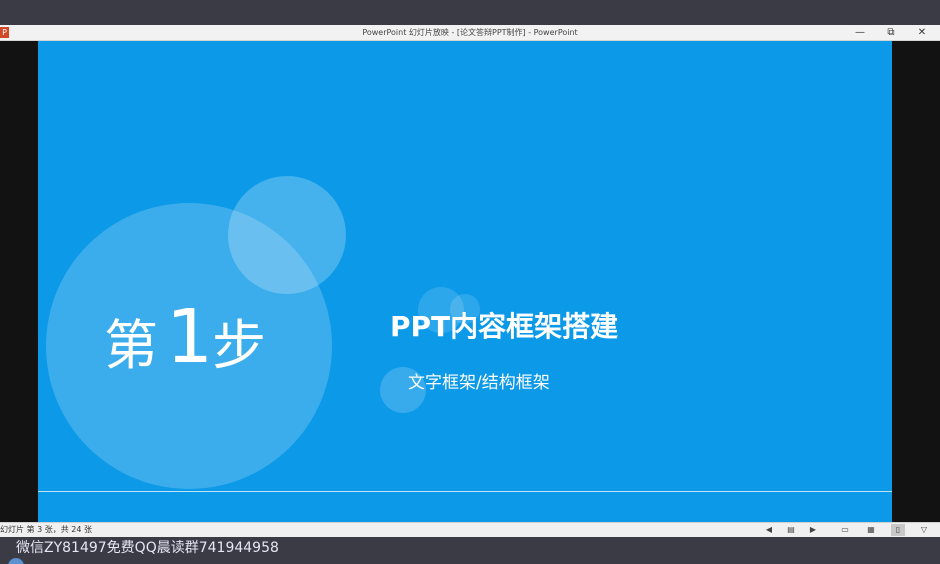  Describe the element at coordinates (470, 12) in the screenshot. I see `top-band` at that location.